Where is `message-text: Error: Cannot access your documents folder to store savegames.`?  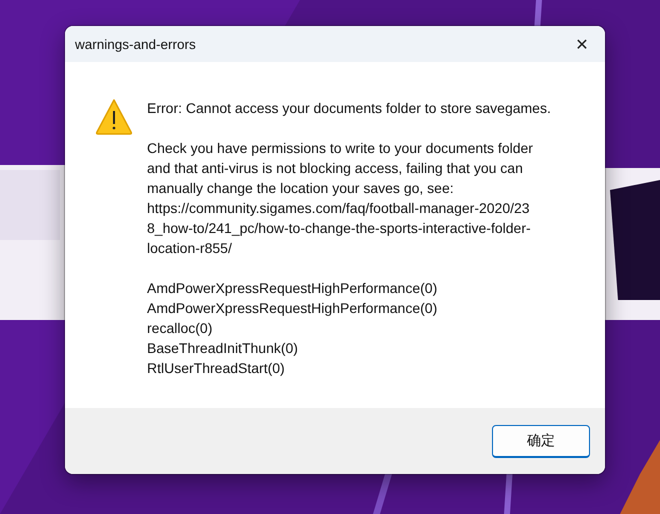
message-text: Error: Cannot access your documents folder to store savegames. is located at coordinates (349, 108).